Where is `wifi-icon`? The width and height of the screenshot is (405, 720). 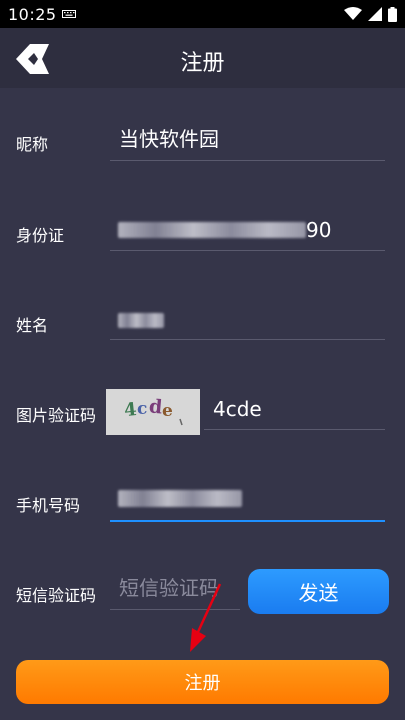 wifi-icon is located at coordinates (353, 13).